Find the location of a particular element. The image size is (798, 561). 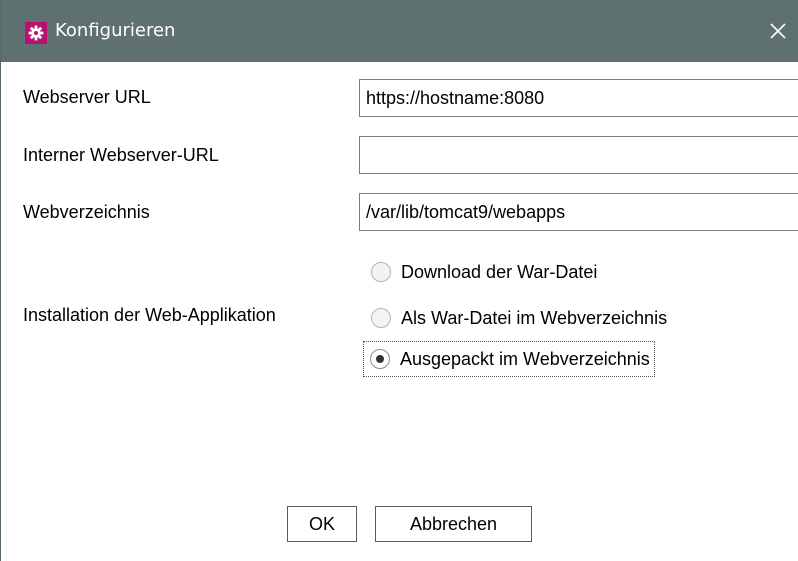

radio-label: Download der War-Datei is located at coordinates (499, 271).